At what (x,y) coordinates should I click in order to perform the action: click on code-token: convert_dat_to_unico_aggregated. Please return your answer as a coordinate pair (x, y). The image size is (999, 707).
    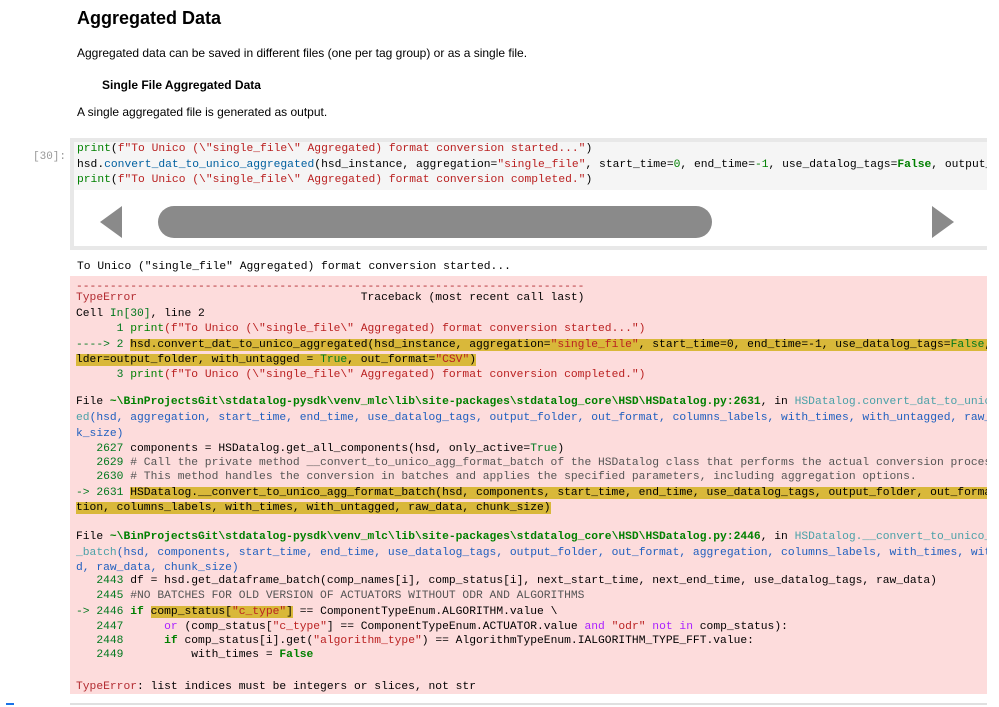
    Looking at the image, I should click on (209, 164).